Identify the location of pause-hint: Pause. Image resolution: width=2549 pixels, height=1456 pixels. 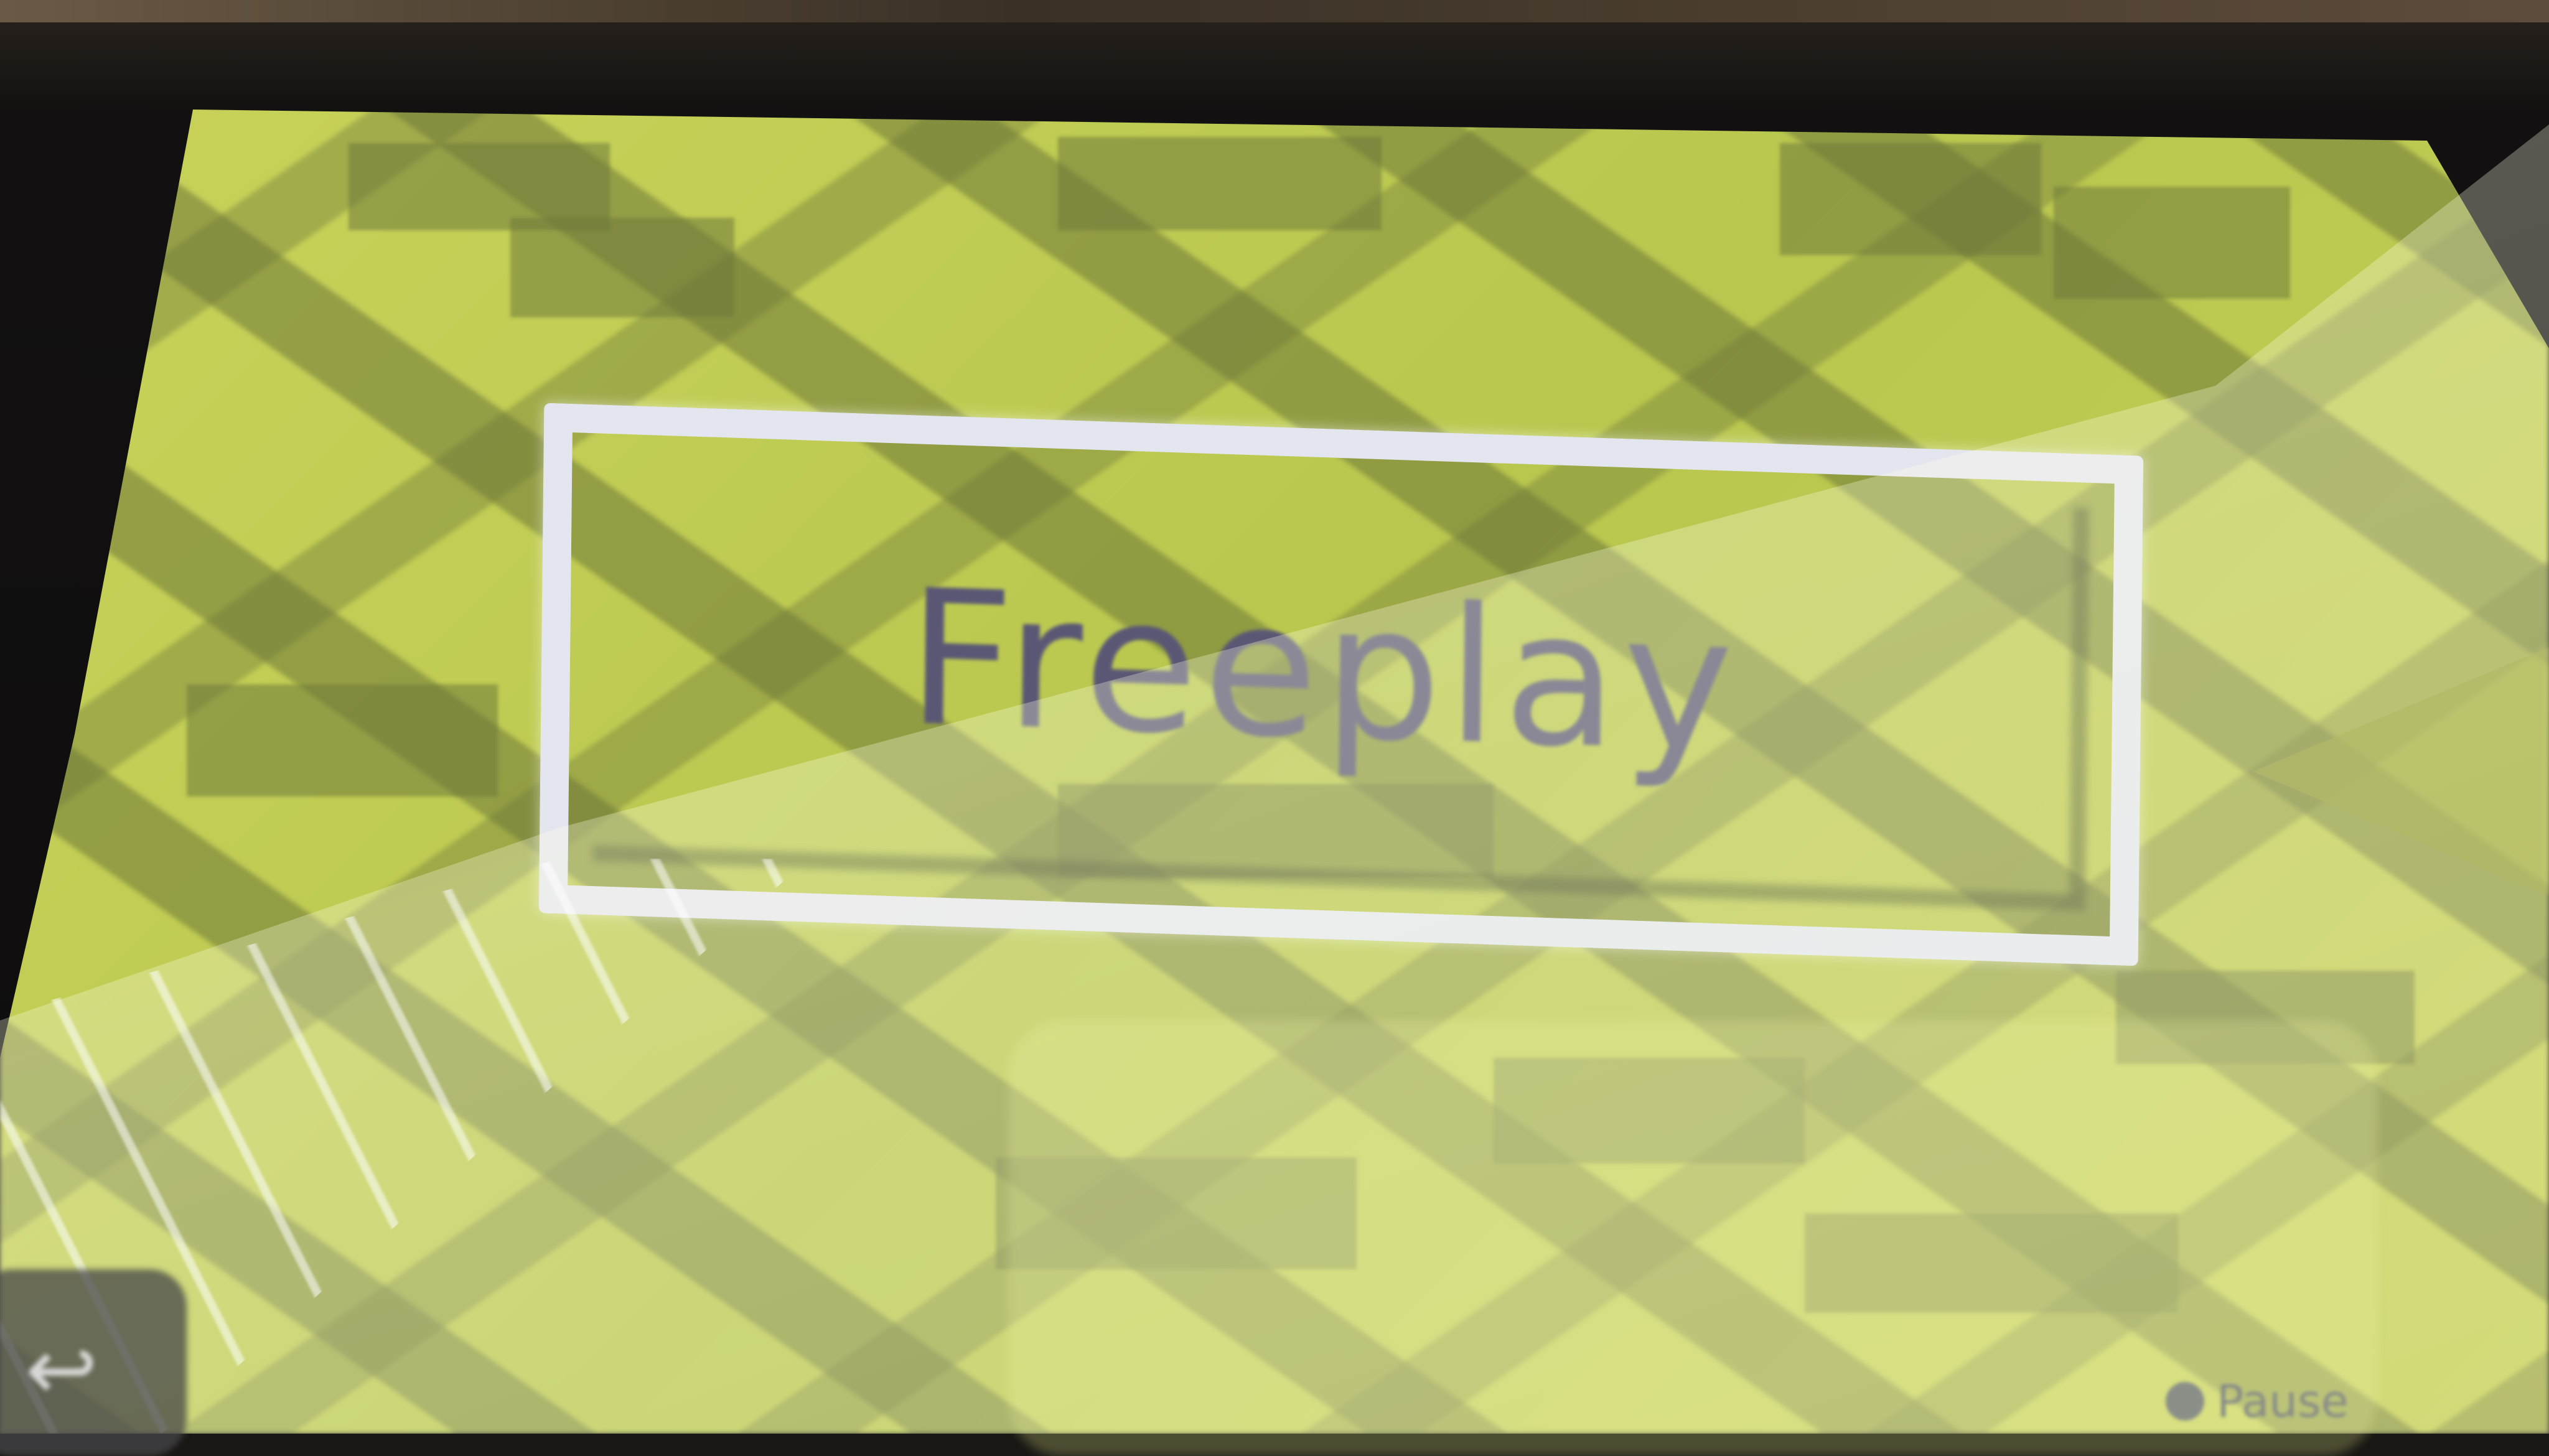
(2257, 1401).